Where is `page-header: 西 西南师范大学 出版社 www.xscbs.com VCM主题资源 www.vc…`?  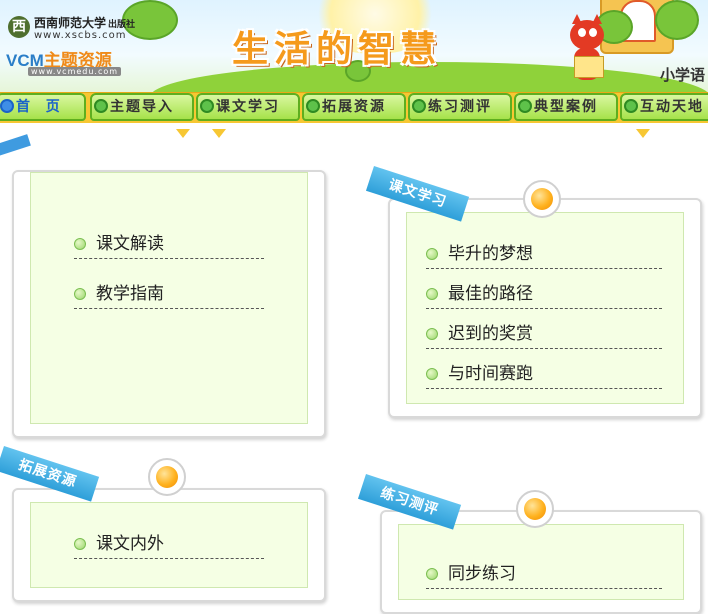
page-header: 西 西南师范大学 出版社 www.xscbs.com VCM主题资源 www.vc… is located at coordinates (354, 46).